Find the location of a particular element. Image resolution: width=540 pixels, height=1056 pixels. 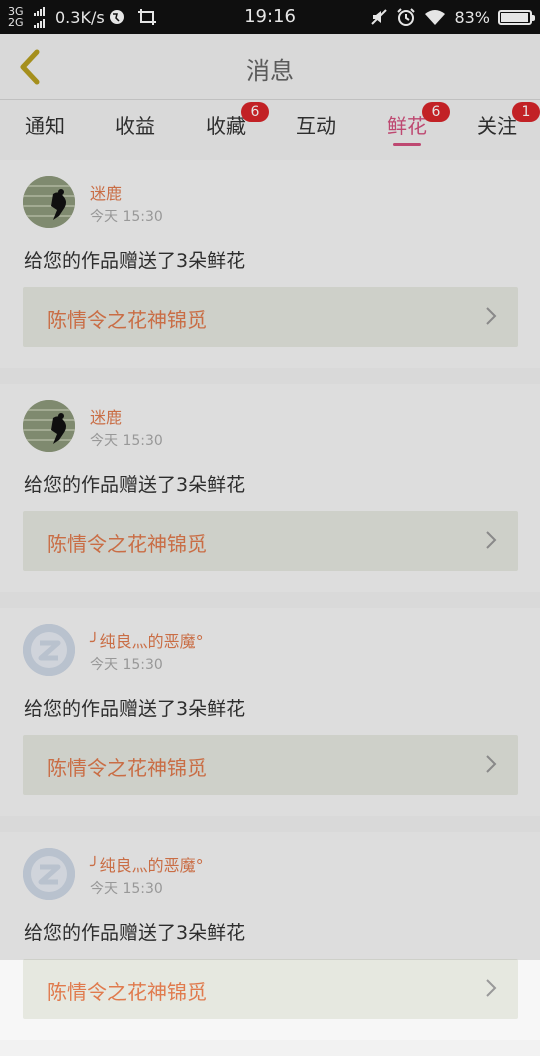

tab-label: 关注 is located at coordinates (497, 126).